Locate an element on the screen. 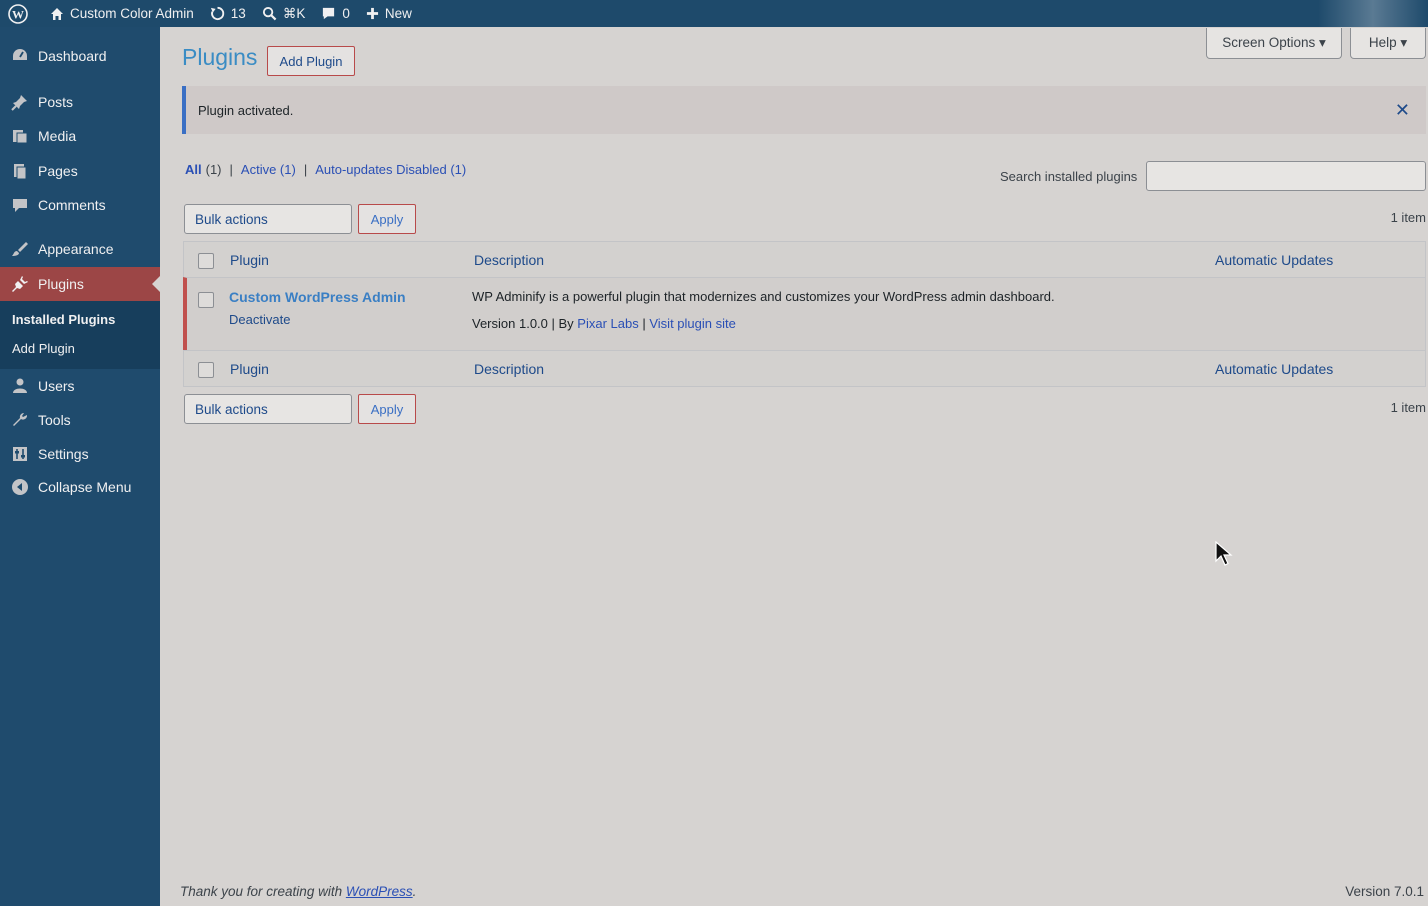 The image size is (1428, 906). column-header-description: Description is located at coordinates (509, 260).